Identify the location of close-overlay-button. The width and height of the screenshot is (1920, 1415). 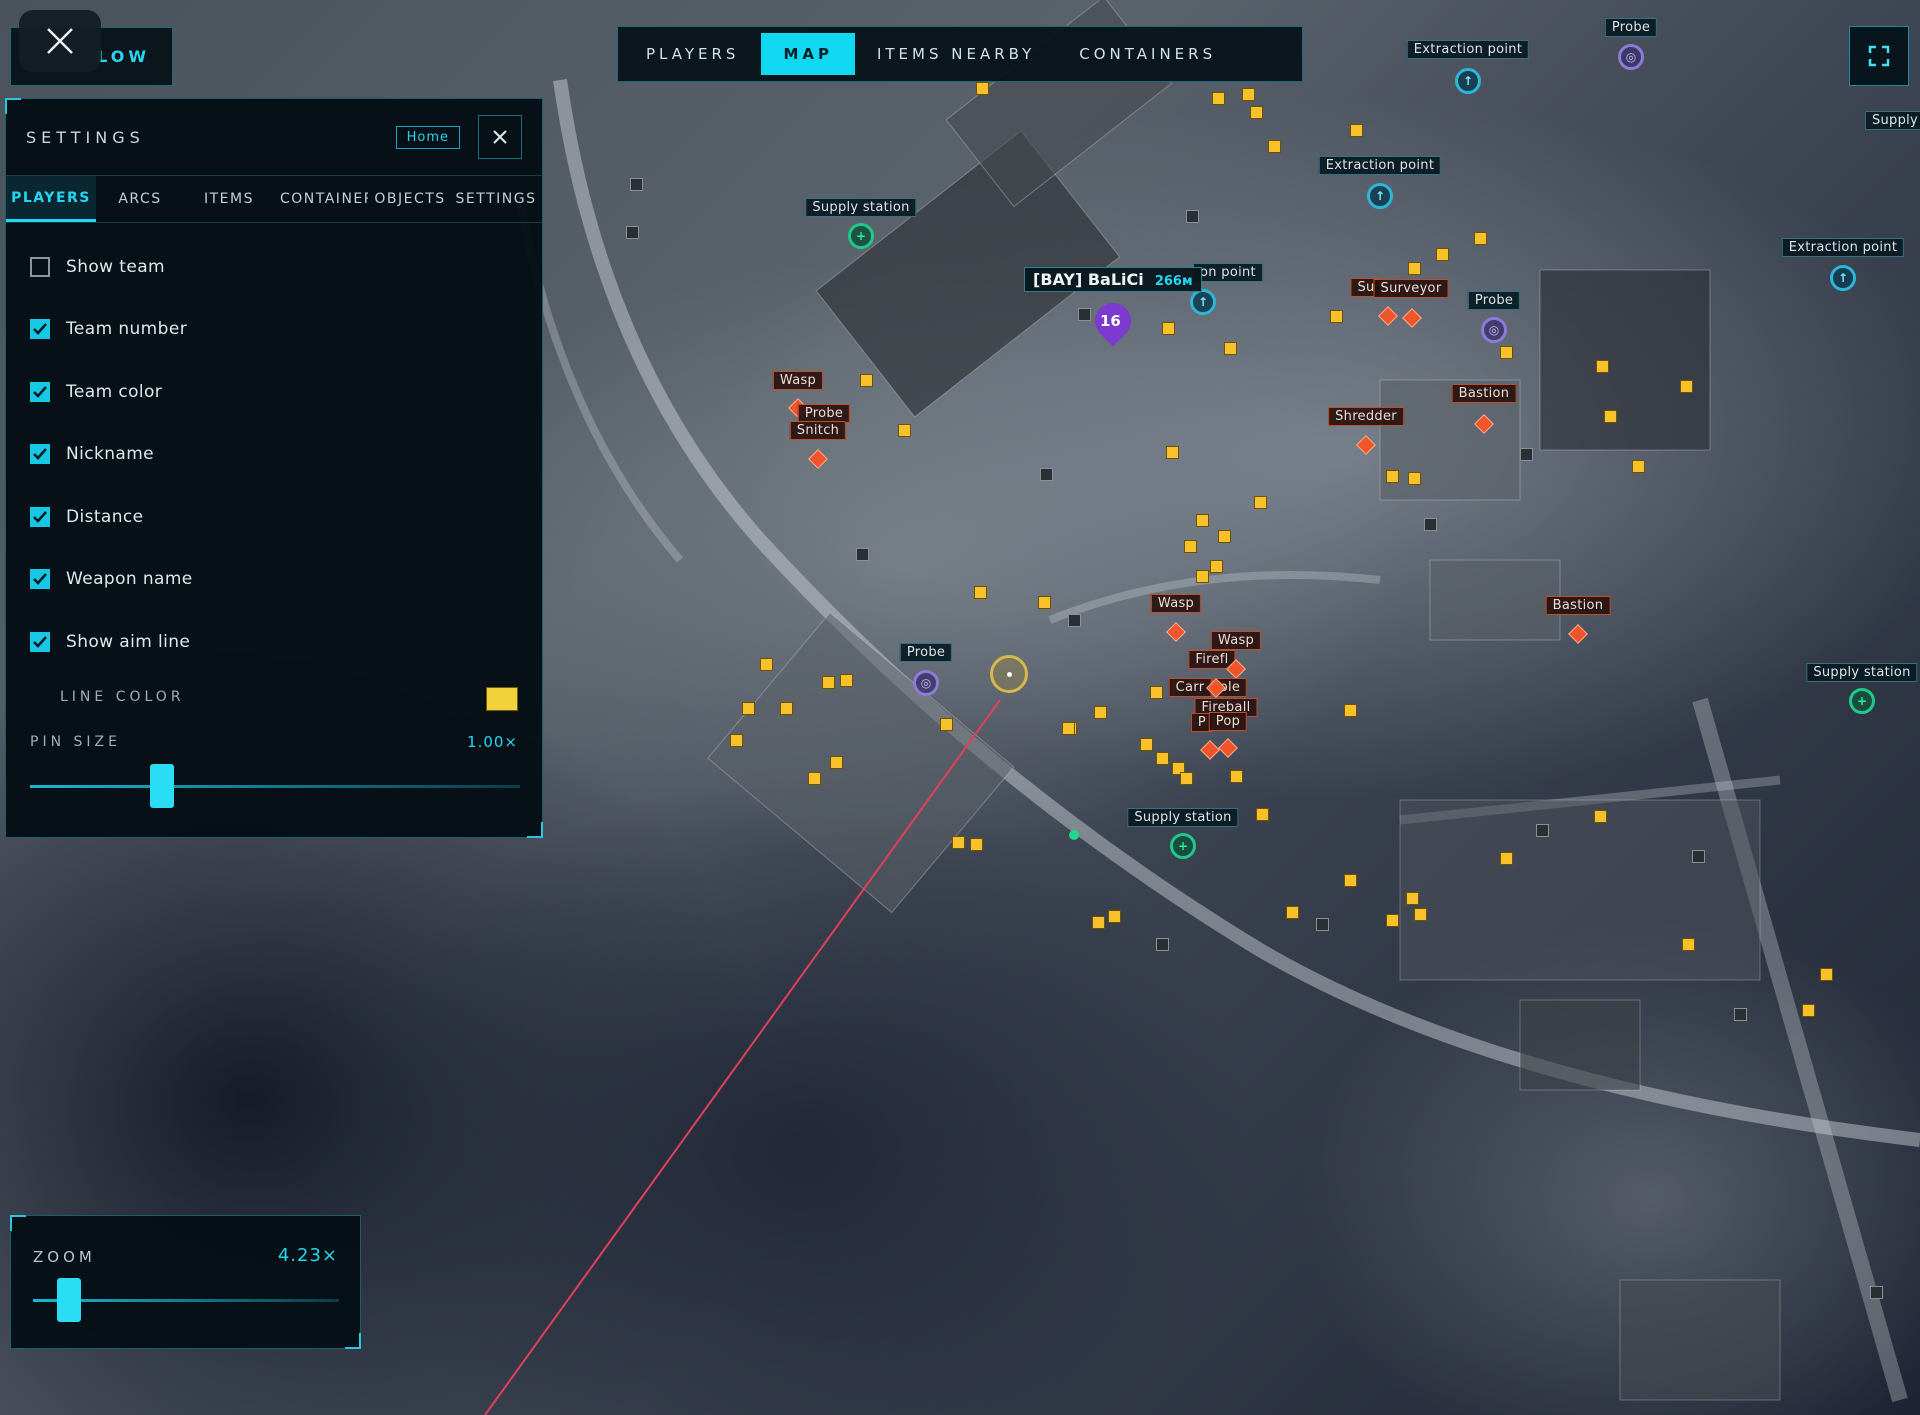
(60, 41).